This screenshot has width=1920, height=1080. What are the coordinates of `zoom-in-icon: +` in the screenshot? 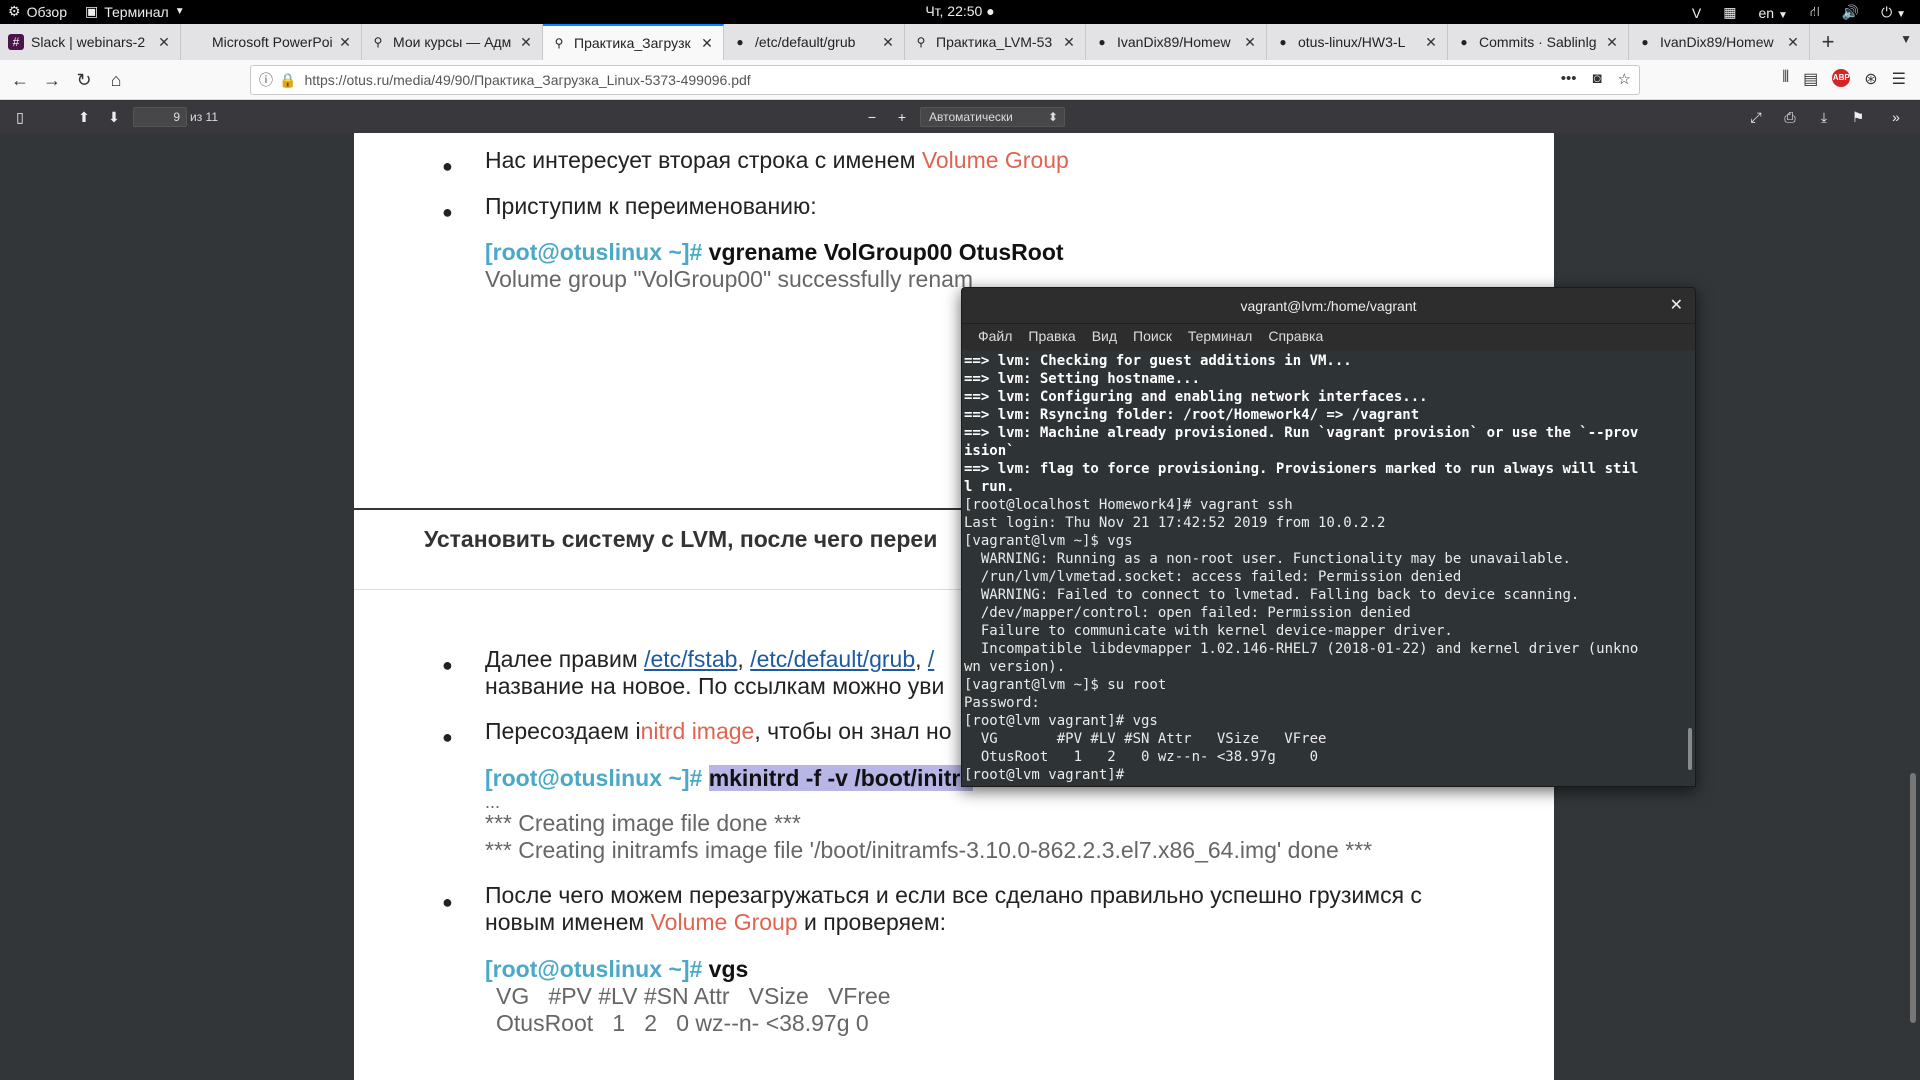 It's located at (902, 117).